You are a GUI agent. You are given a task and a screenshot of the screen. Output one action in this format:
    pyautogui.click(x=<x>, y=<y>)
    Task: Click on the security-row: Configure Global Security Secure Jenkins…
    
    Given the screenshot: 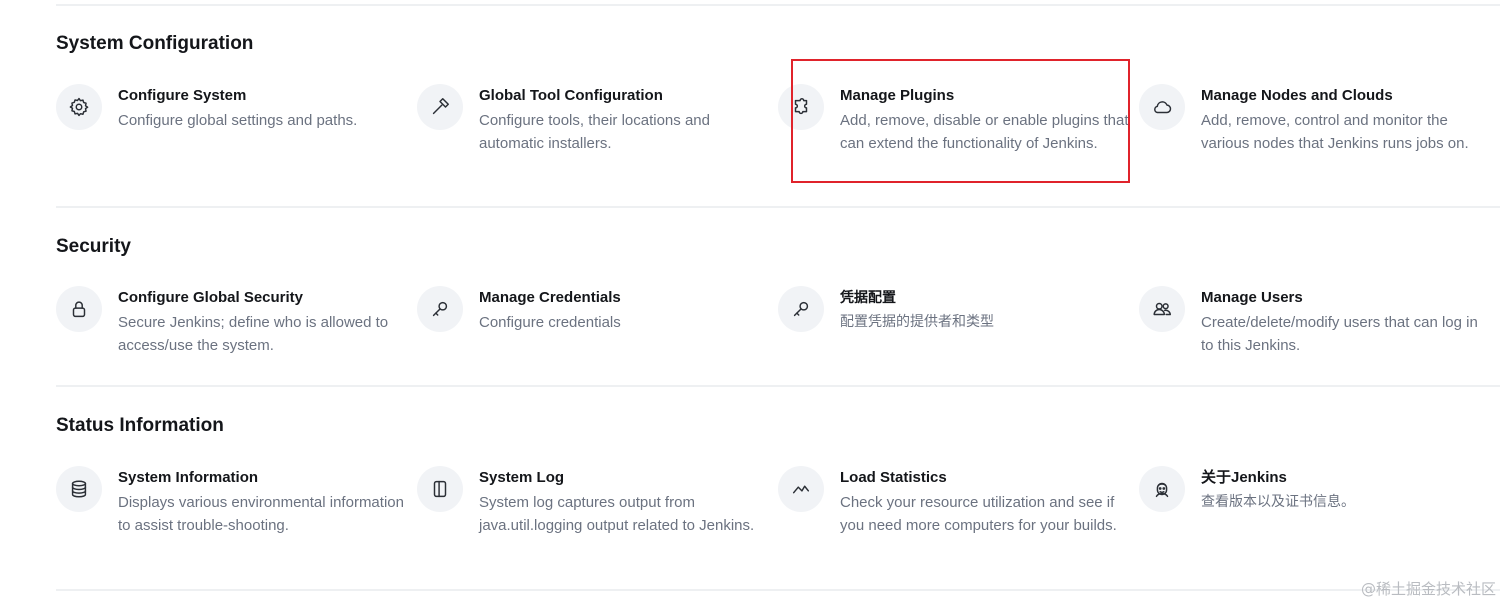 What is the action you would take?
    pyautogui.click(x=778, y=321)
    